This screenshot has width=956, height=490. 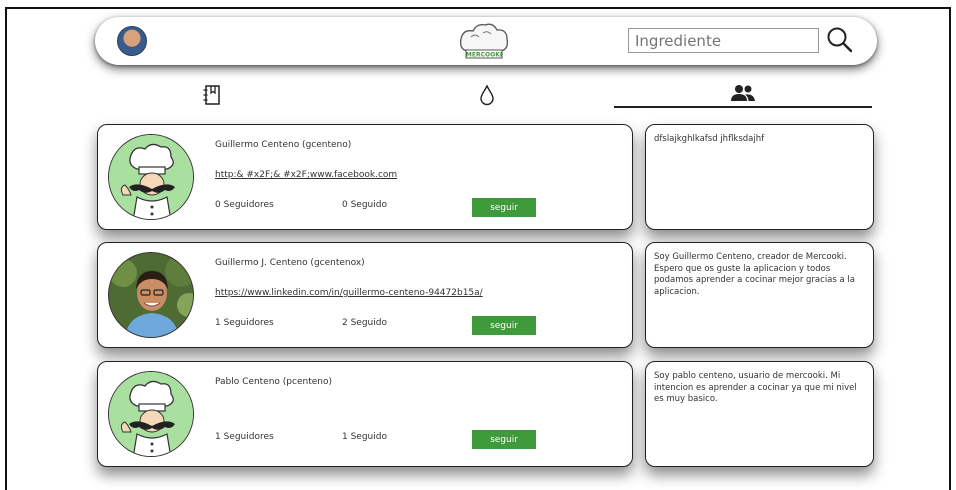 I want to click on book-icon, so click(x=211, y=95).